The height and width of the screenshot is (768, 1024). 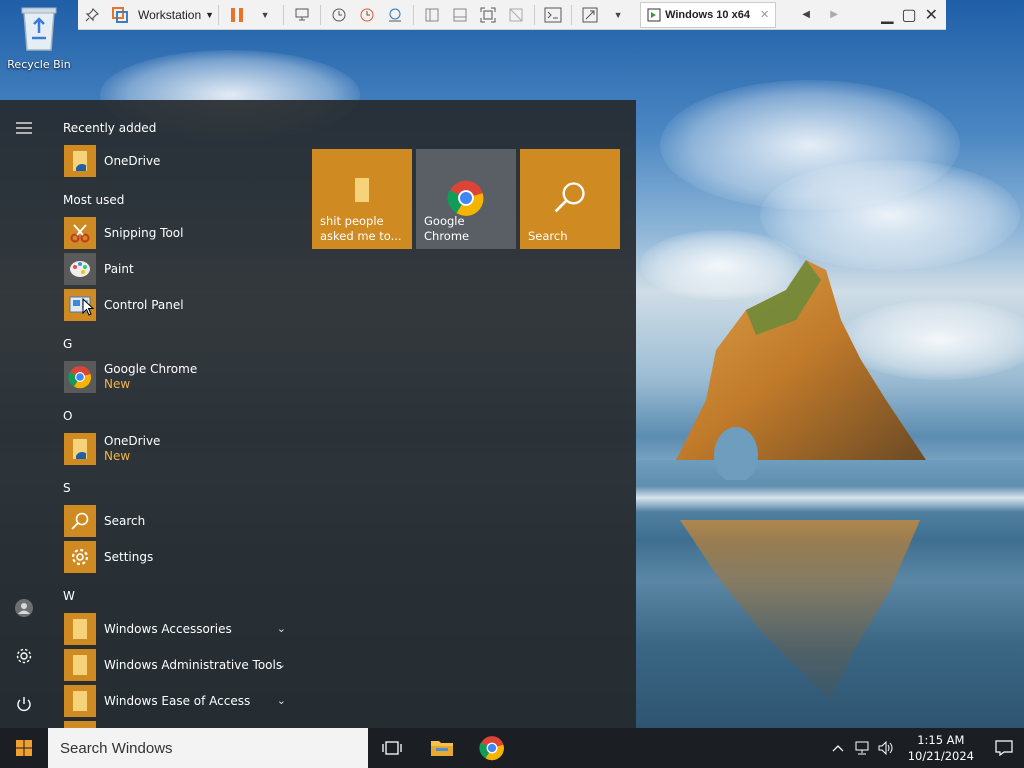 What do you see at coordinates (120, 15) in the screenshot?
I see `vmware-logo-icon` at bounding box center [120, 15].